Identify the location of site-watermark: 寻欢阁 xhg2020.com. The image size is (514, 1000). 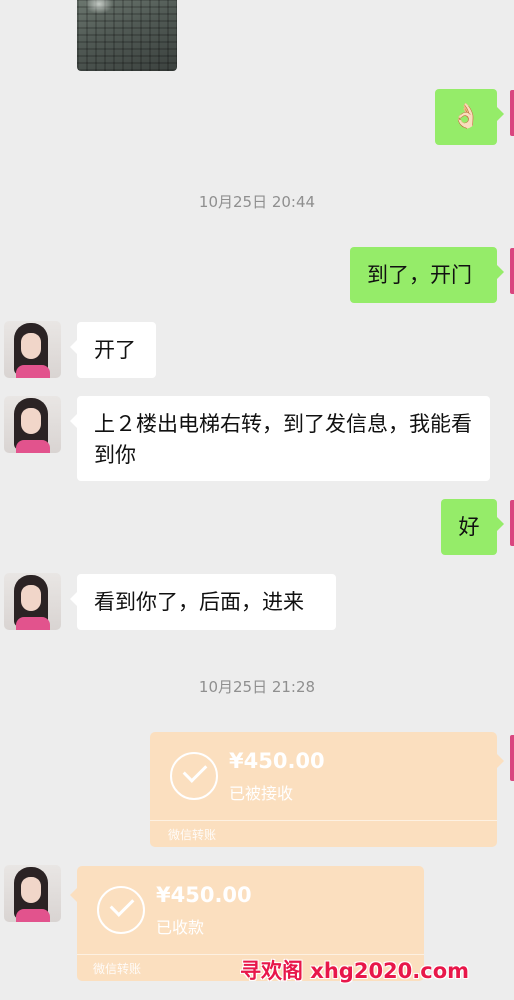
(355, 971).